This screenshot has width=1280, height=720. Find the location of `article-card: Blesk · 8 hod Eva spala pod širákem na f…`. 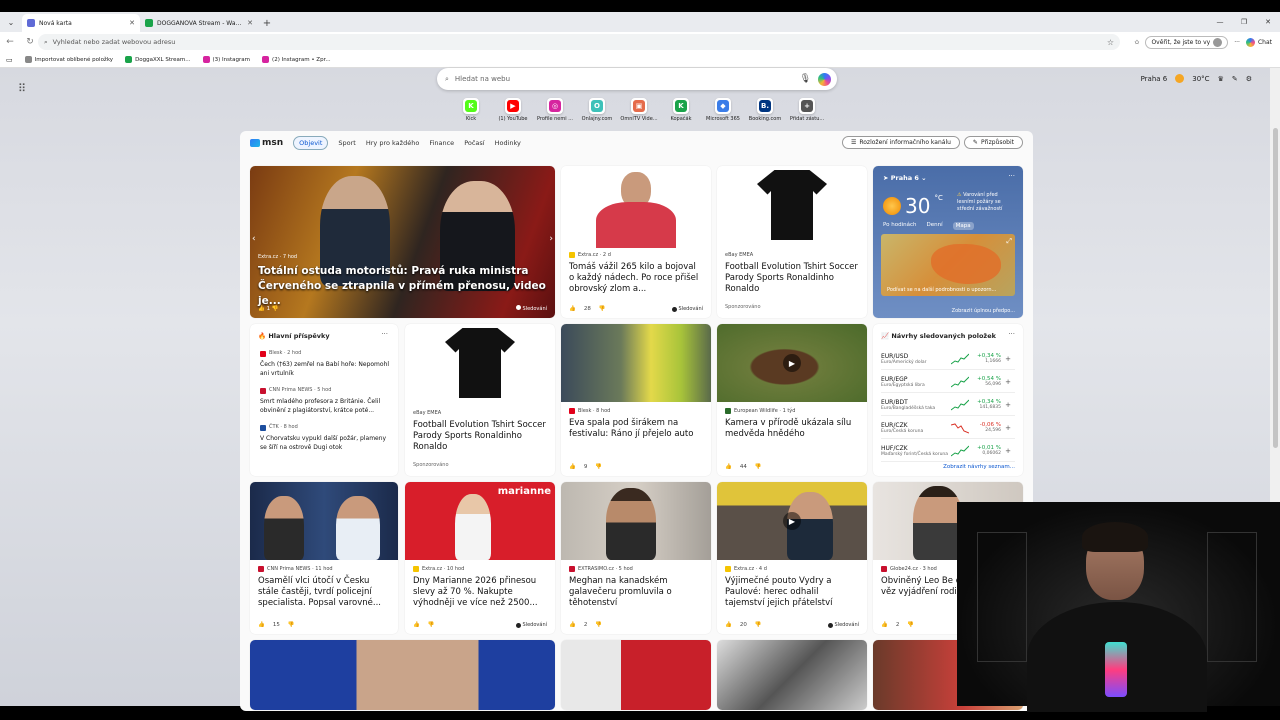

article-card: Blesk · 8 hod Eva spala pod širákem na f… is located at coordinates (636, 400).